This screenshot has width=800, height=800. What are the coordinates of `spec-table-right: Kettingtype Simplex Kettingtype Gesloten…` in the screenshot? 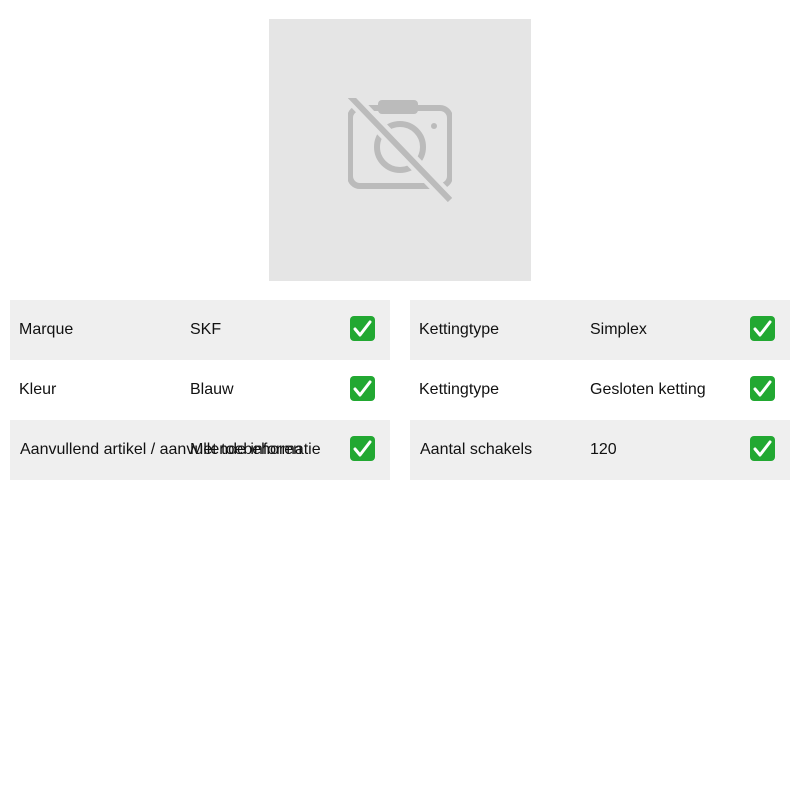 It's located at (600, 390).